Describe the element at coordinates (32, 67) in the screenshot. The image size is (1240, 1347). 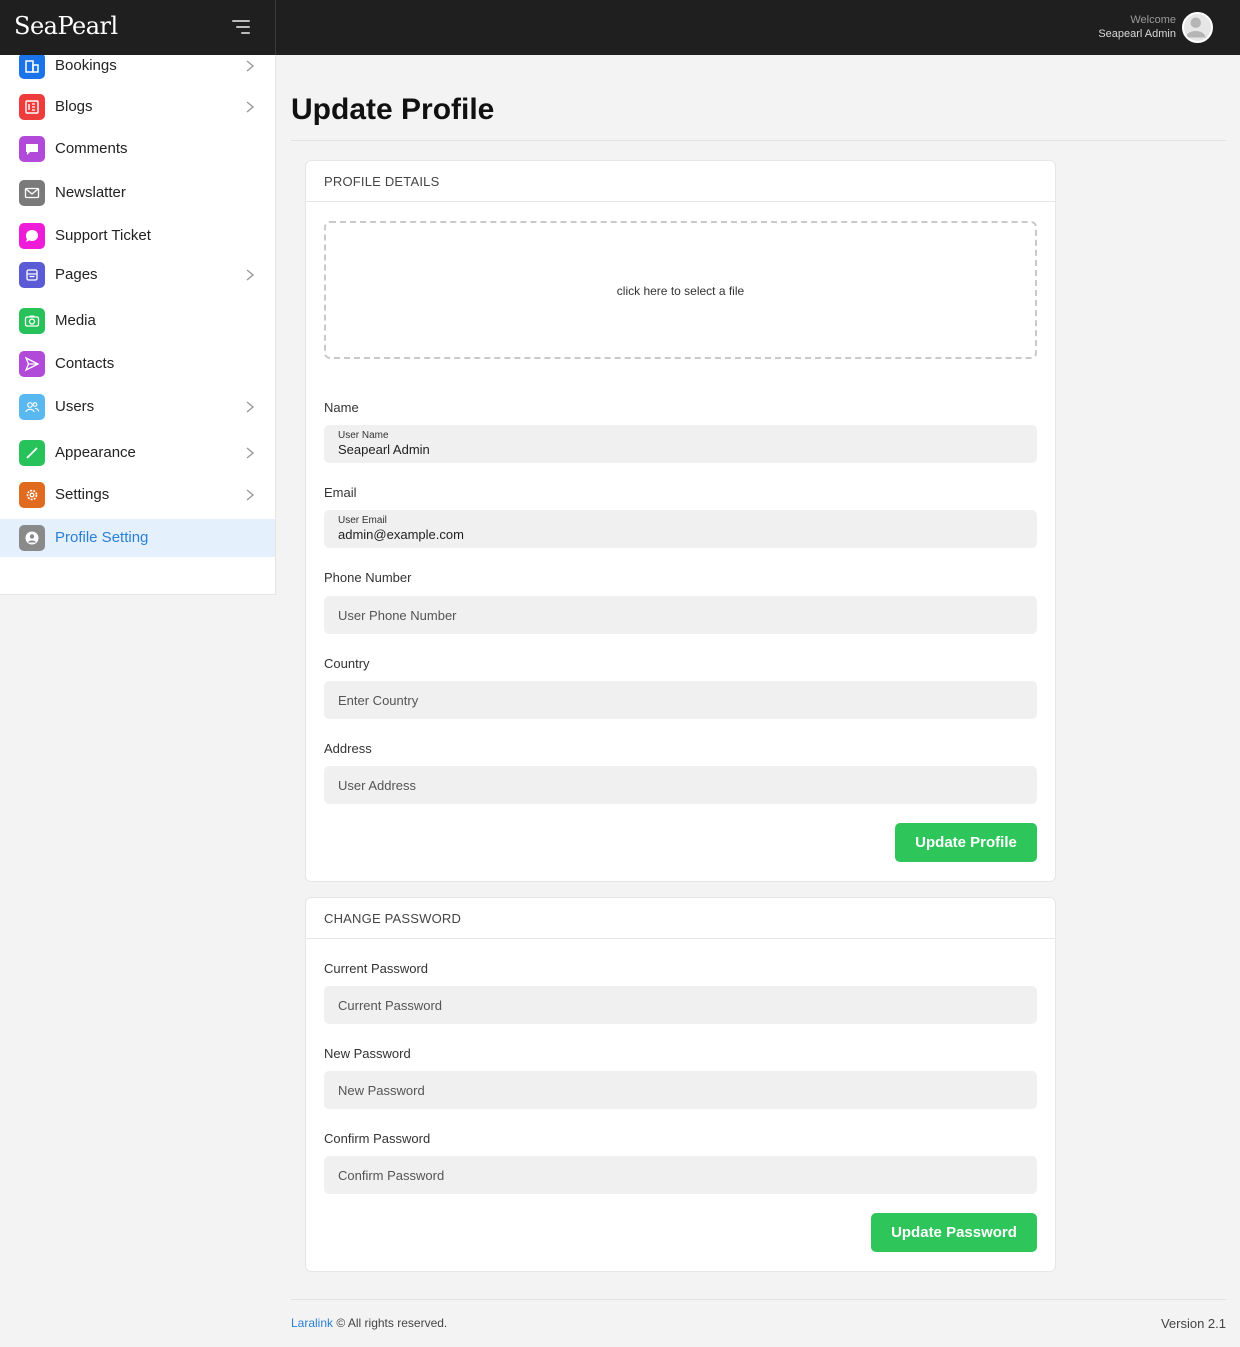
I see `bookings-icon` at that location.